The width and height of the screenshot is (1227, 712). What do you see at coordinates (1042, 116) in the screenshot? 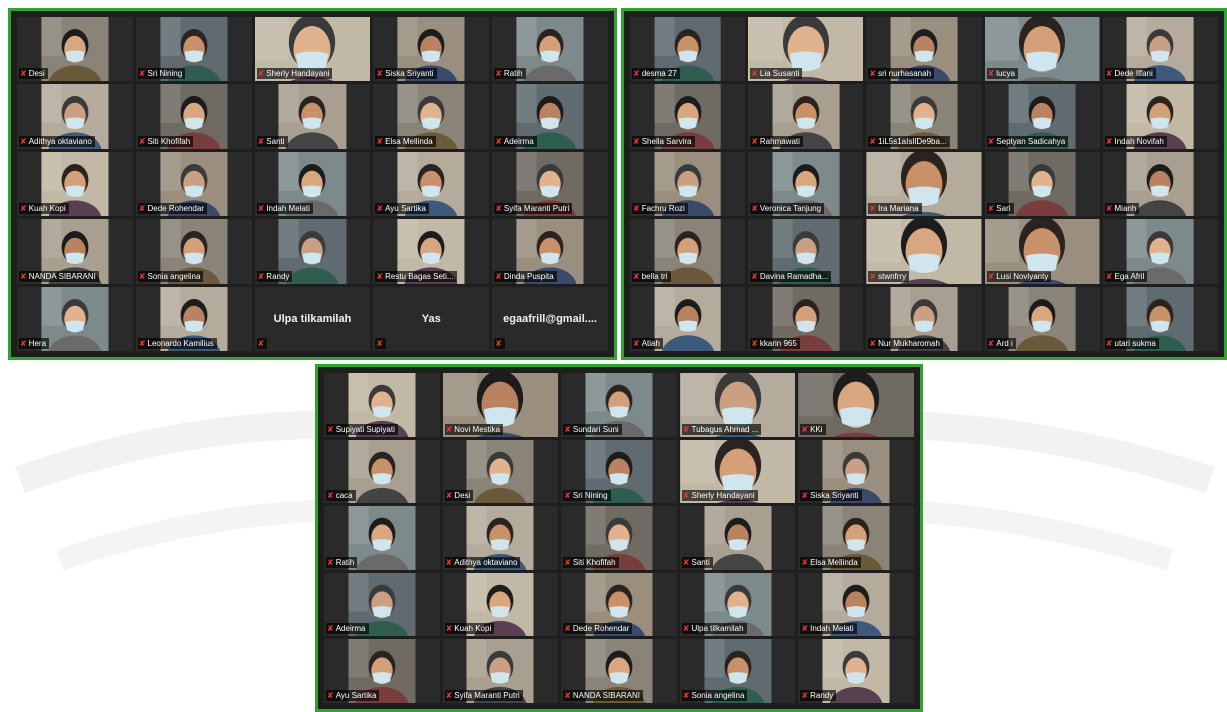
I see `participant-tile: ✘ Septyan Sadicahya` at bounding box center [1042, 116].